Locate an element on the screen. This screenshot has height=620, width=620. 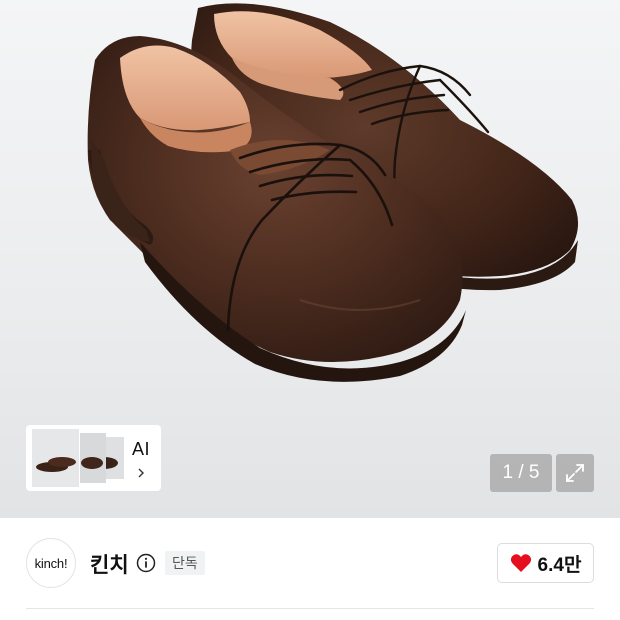
heart-icon is located at coordinates (520, 563).